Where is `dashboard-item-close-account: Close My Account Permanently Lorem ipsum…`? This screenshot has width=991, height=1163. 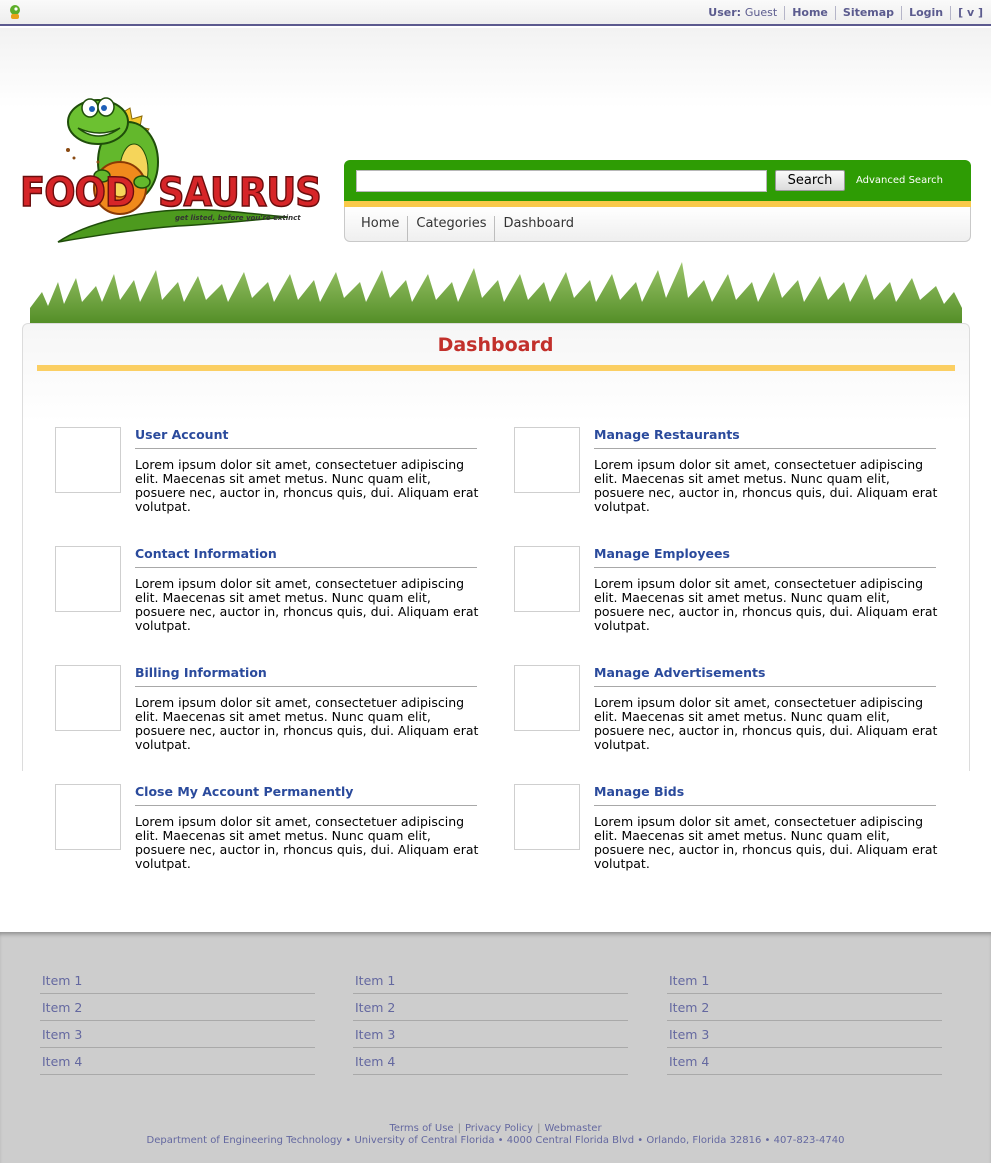
dashboard-item-close-account: Close My Account Permanently Lorem ipsum… is located at coordinates (266, 834).